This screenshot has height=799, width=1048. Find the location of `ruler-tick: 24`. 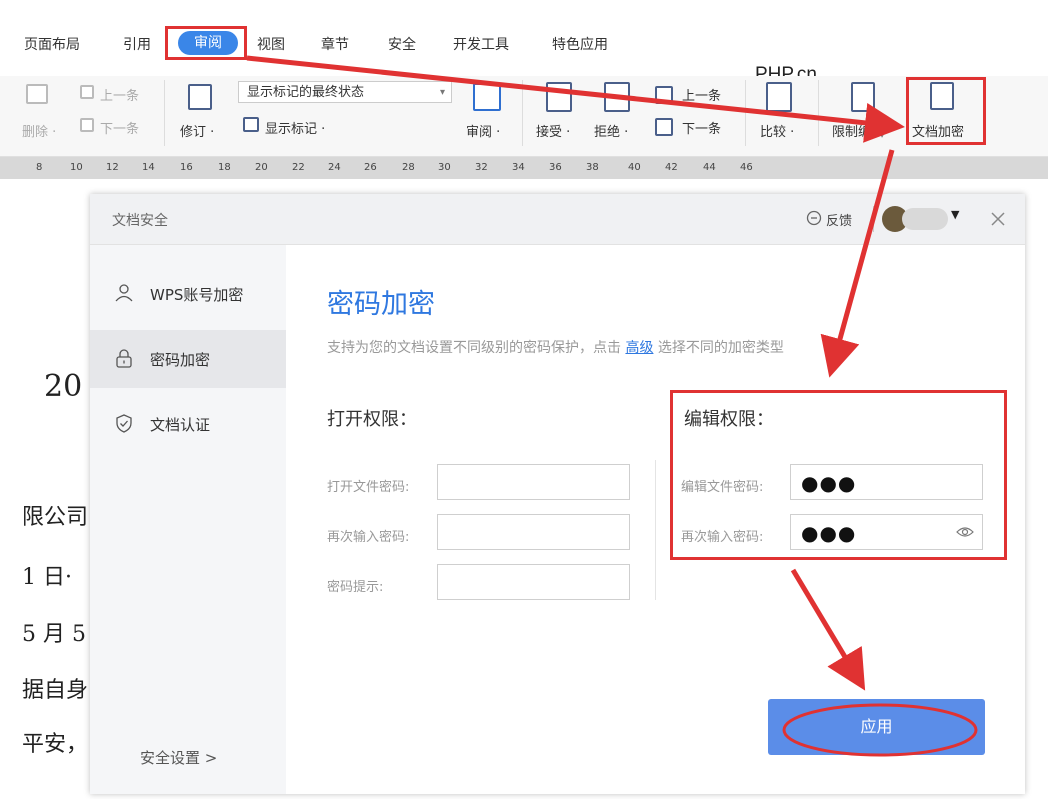

ruler-tick: 24 is located at coordinates (334, 167).